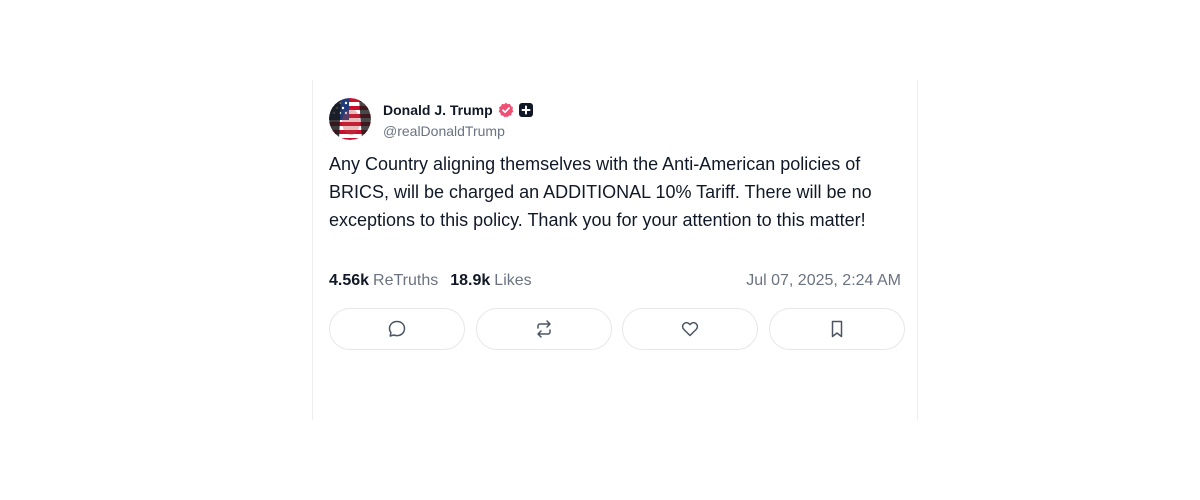 The height and width of the screenshot is (500, 1200). What do you see at coordinates (513, 280) in the screenshot?
I see `likes-label: Likes` at bounding box center [513, 280].